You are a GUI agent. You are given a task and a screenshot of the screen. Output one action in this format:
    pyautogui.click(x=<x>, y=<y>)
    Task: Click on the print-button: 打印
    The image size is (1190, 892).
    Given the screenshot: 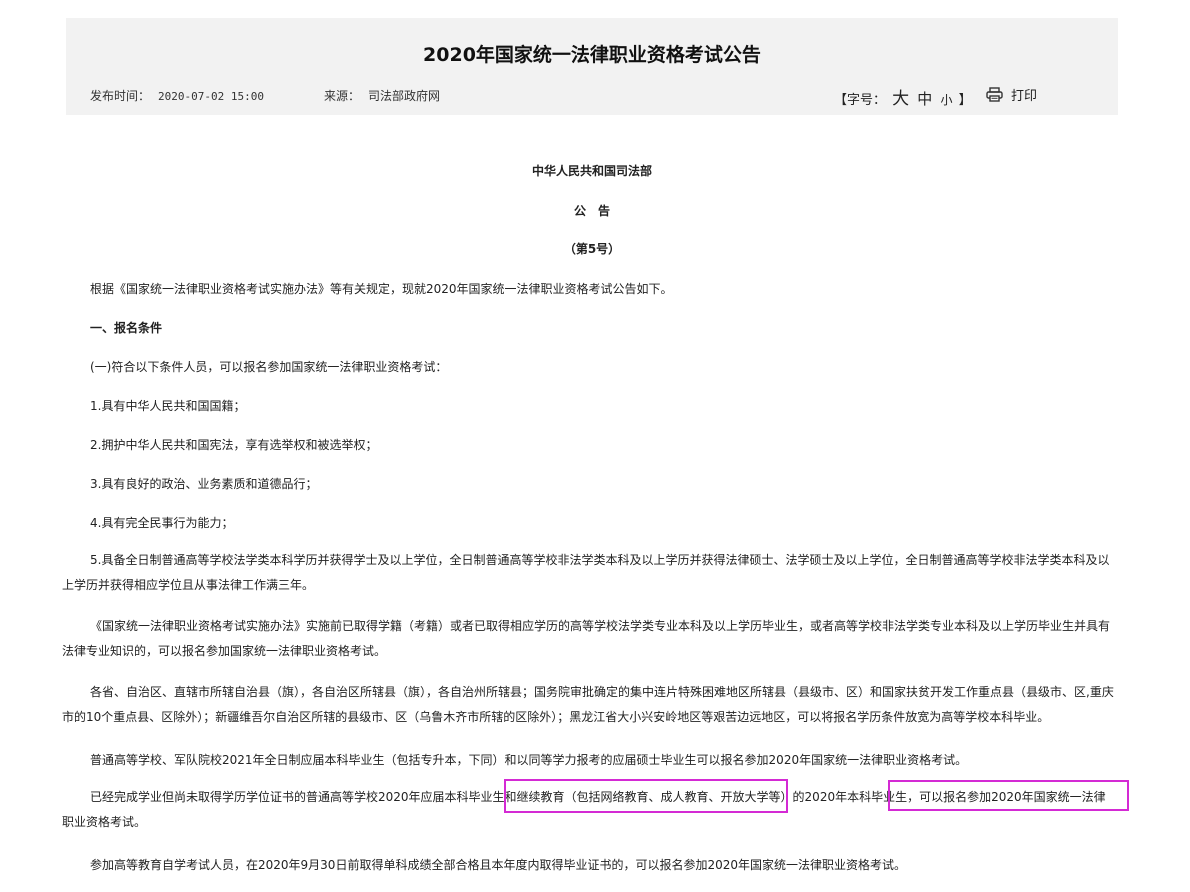 What is the action you would take?
    pyautogui.click(x=1011, y=94)
    